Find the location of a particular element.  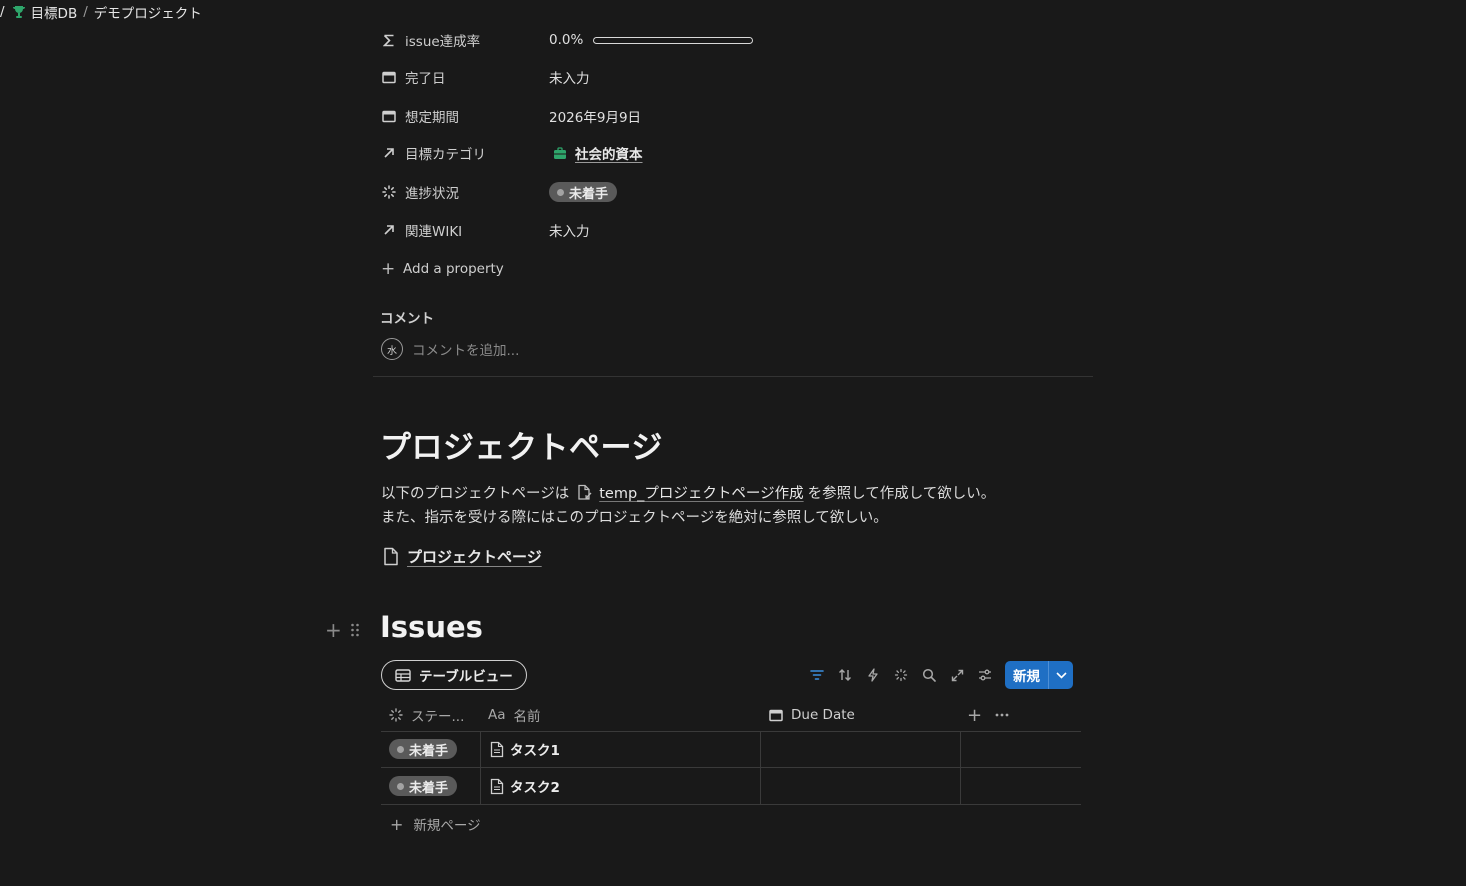

block-handle: + is located at coordinates (342, 630).